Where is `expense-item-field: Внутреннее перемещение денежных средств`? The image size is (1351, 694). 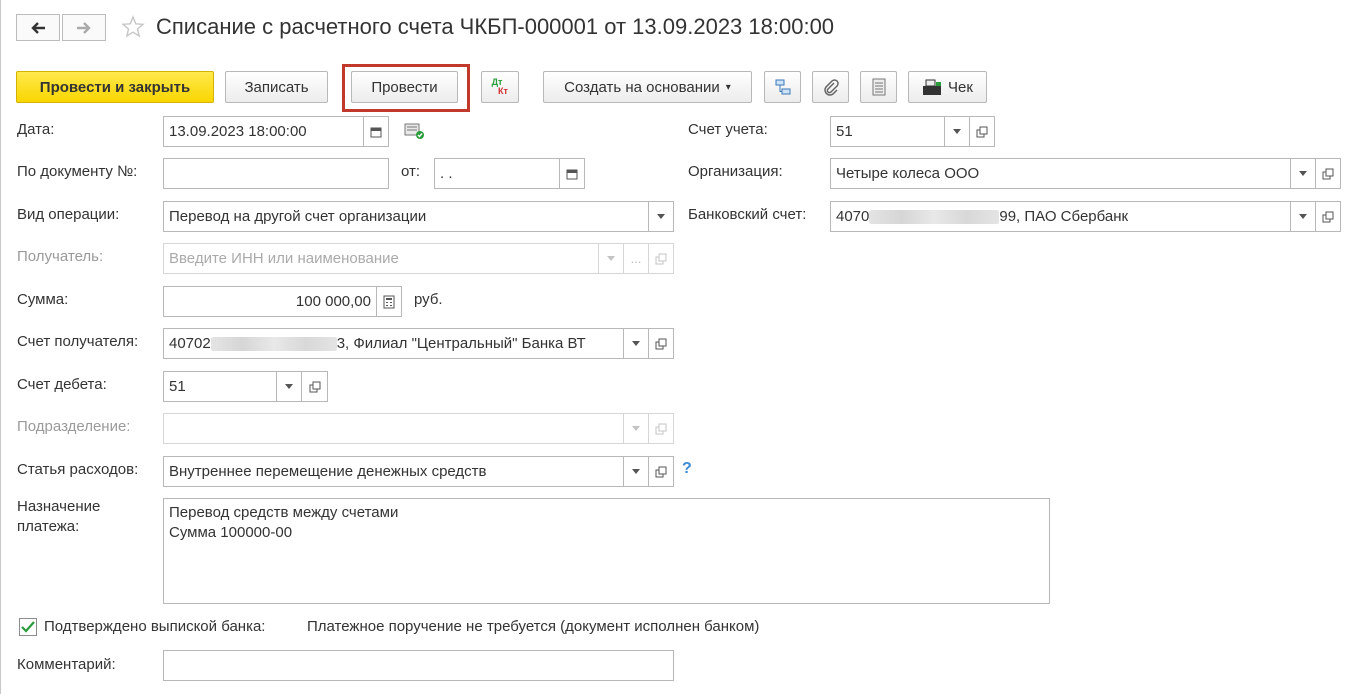
expense-item-field: Внутреннее перемещение денежных средств is located at coordinates (393, 471).